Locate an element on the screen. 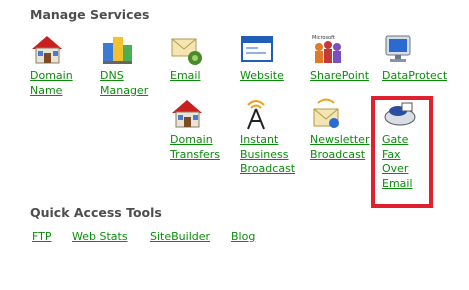  service-domain-name: Domain Name is located at coordinates (64, 65).